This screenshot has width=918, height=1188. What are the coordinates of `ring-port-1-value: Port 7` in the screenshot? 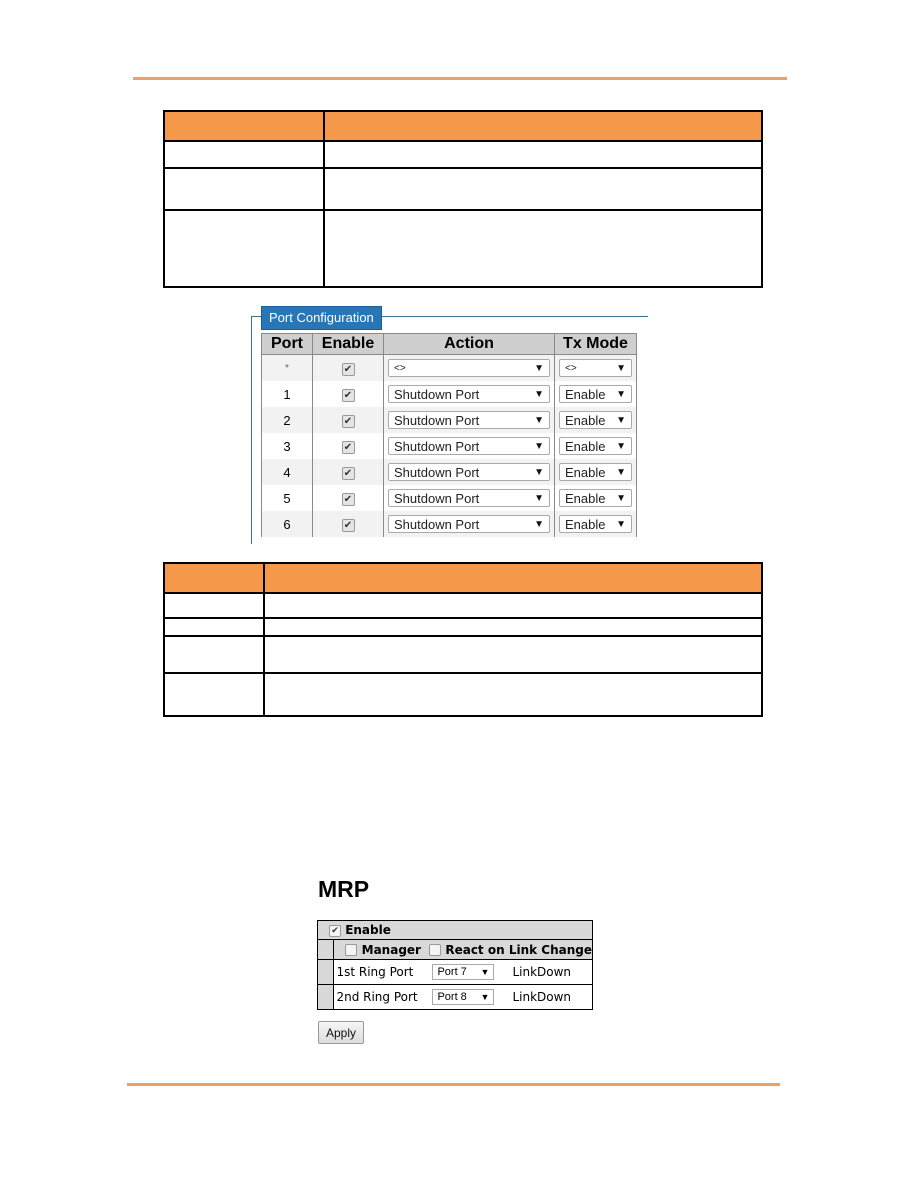 It's located at (452, 972).